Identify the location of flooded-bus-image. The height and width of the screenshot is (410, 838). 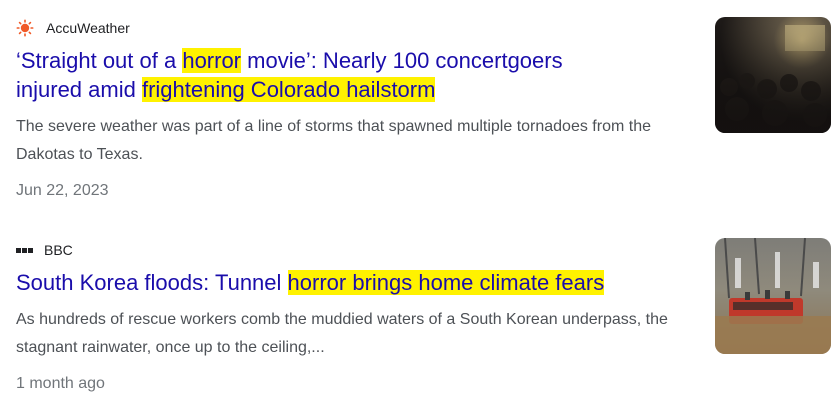
(773, 296).